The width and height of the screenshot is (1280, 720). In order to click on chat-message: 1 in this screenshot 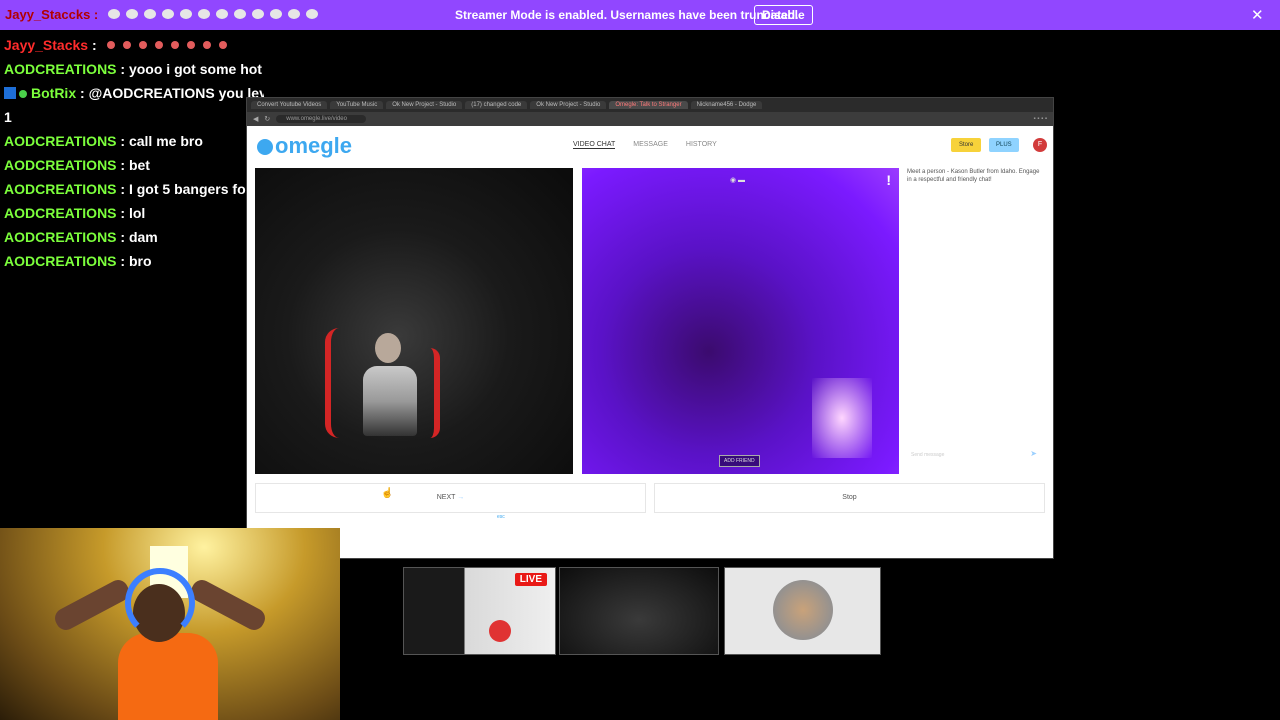, I will do `click(8, 117)`.